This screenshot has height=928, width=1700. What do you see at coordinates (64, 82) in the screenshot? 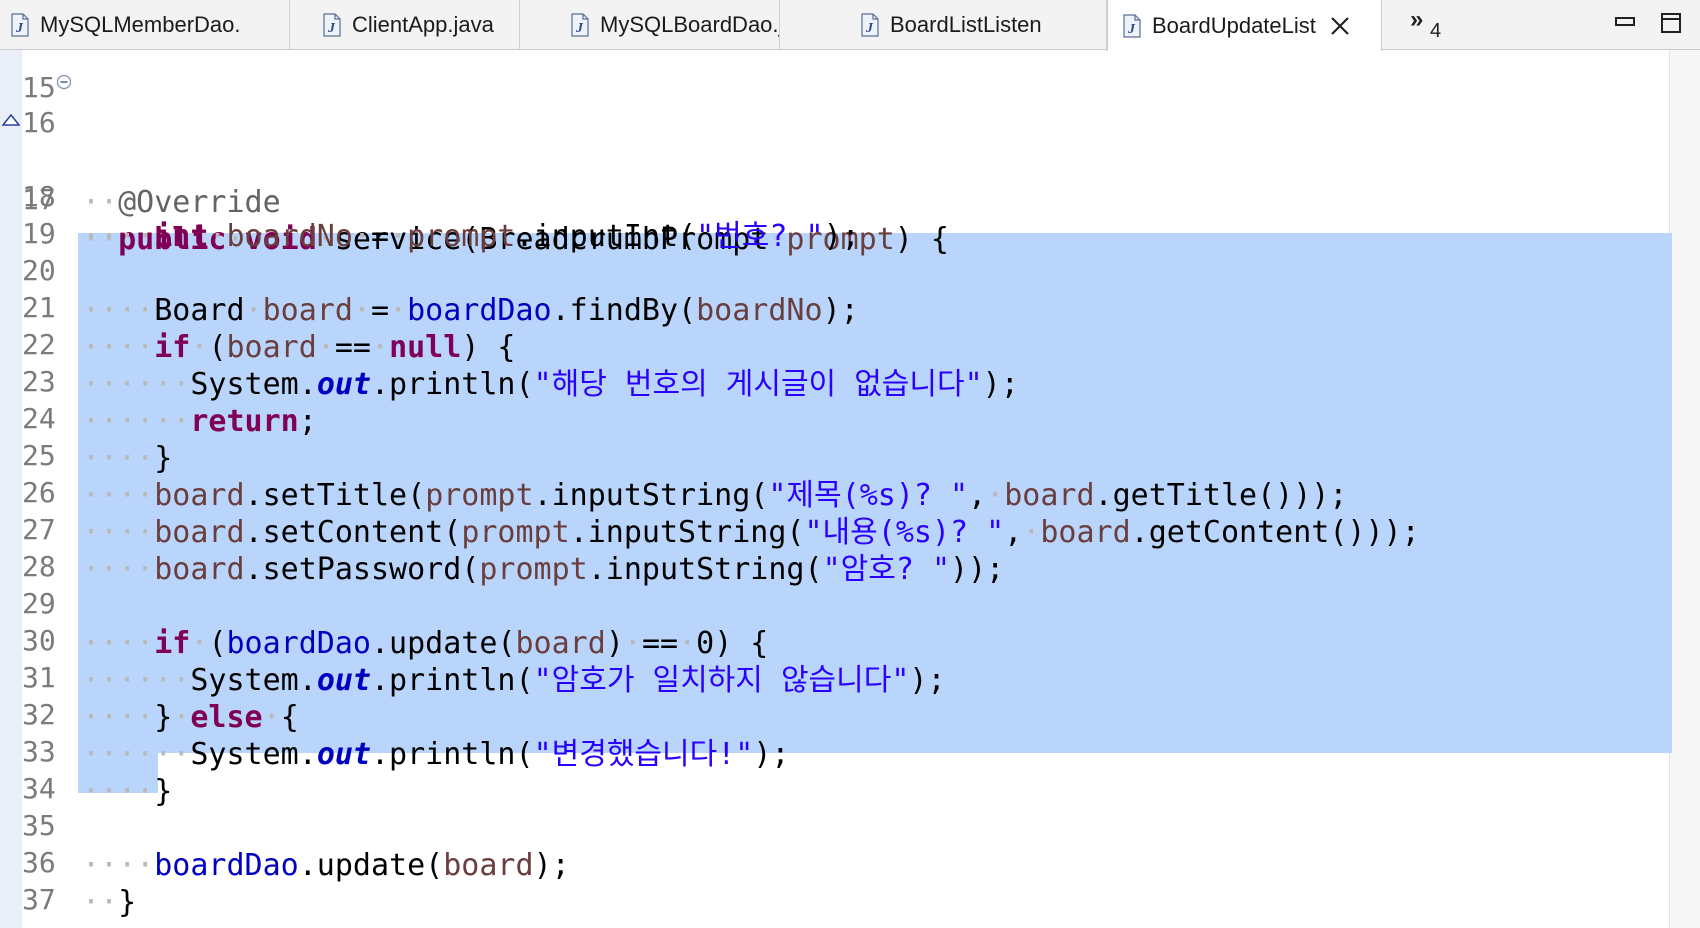
I see `fold-collapse-icon` at bounding box center [64, 82].